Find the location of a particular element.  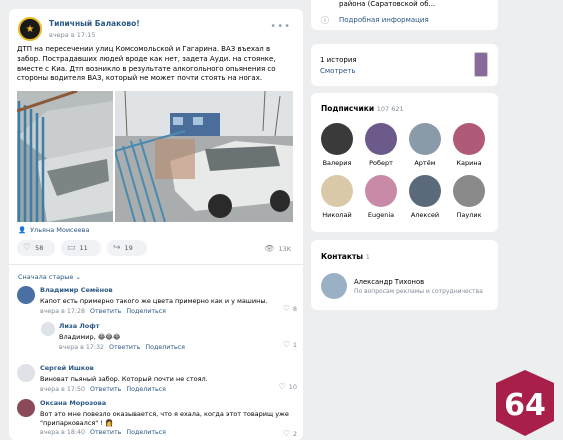

subscriber-item: Eugenia is located at coordinates (381, 197).